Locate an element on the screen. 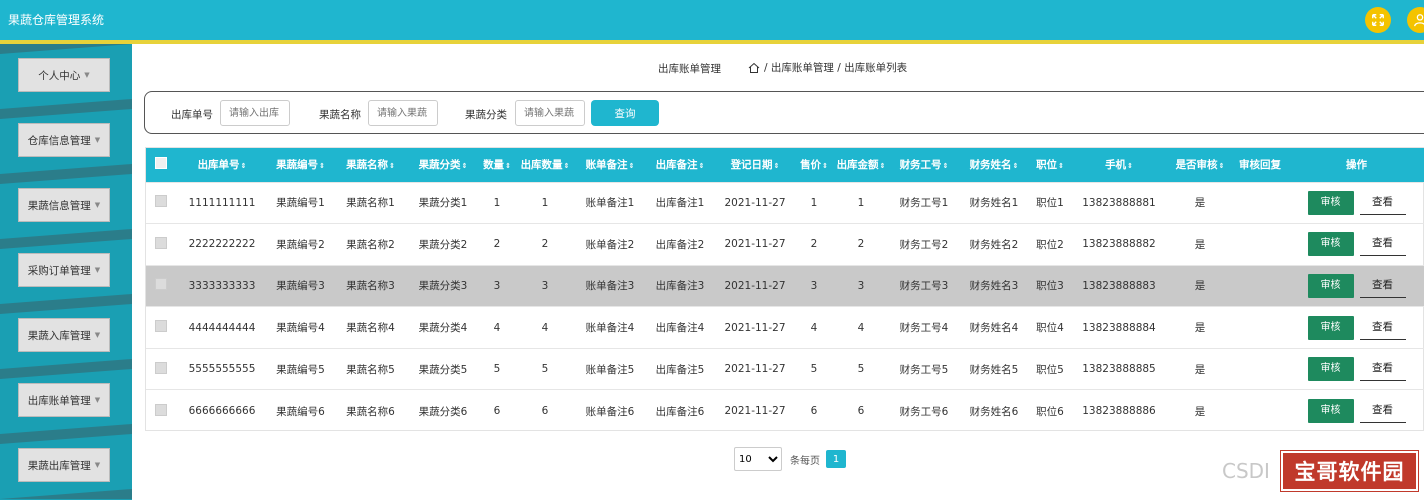 The image size is (1424, 500). col-header: 出库数量⇕ is located at coordinates (545, 165).